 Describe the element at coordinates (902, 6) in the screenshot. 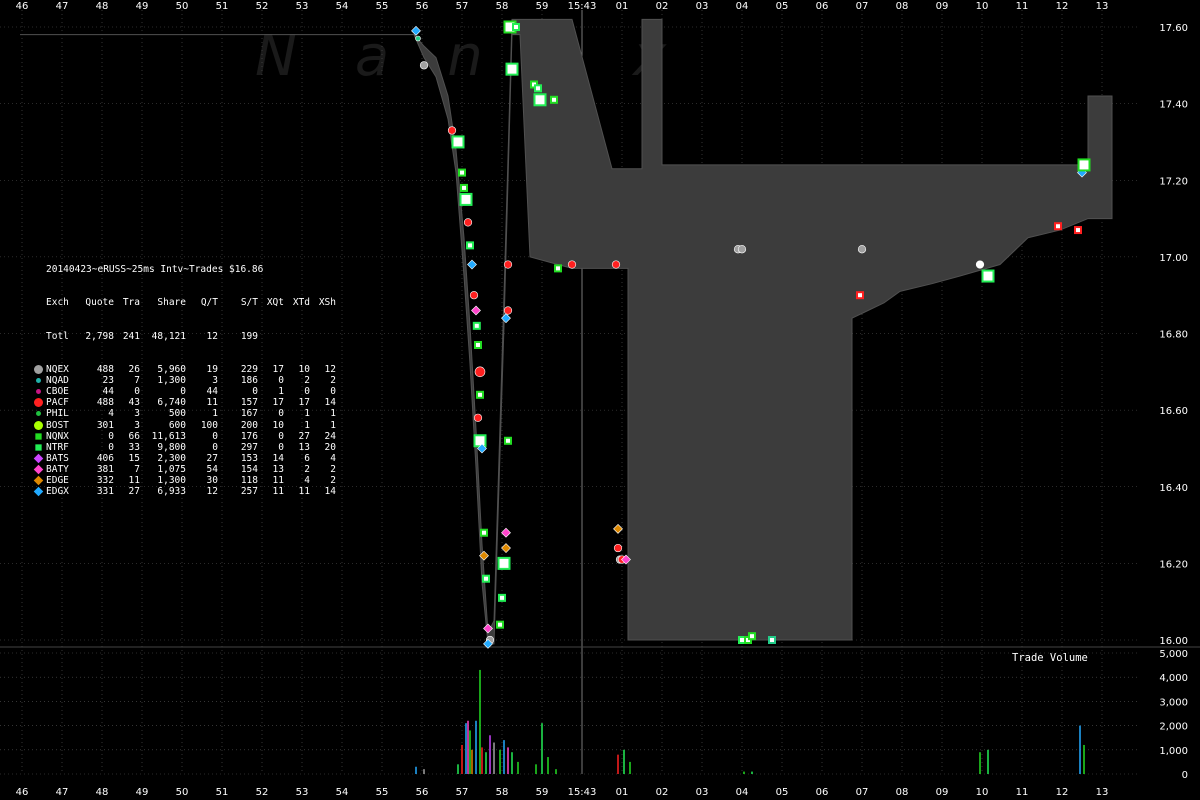

I see `x-tick-label-top: 08` at that location.